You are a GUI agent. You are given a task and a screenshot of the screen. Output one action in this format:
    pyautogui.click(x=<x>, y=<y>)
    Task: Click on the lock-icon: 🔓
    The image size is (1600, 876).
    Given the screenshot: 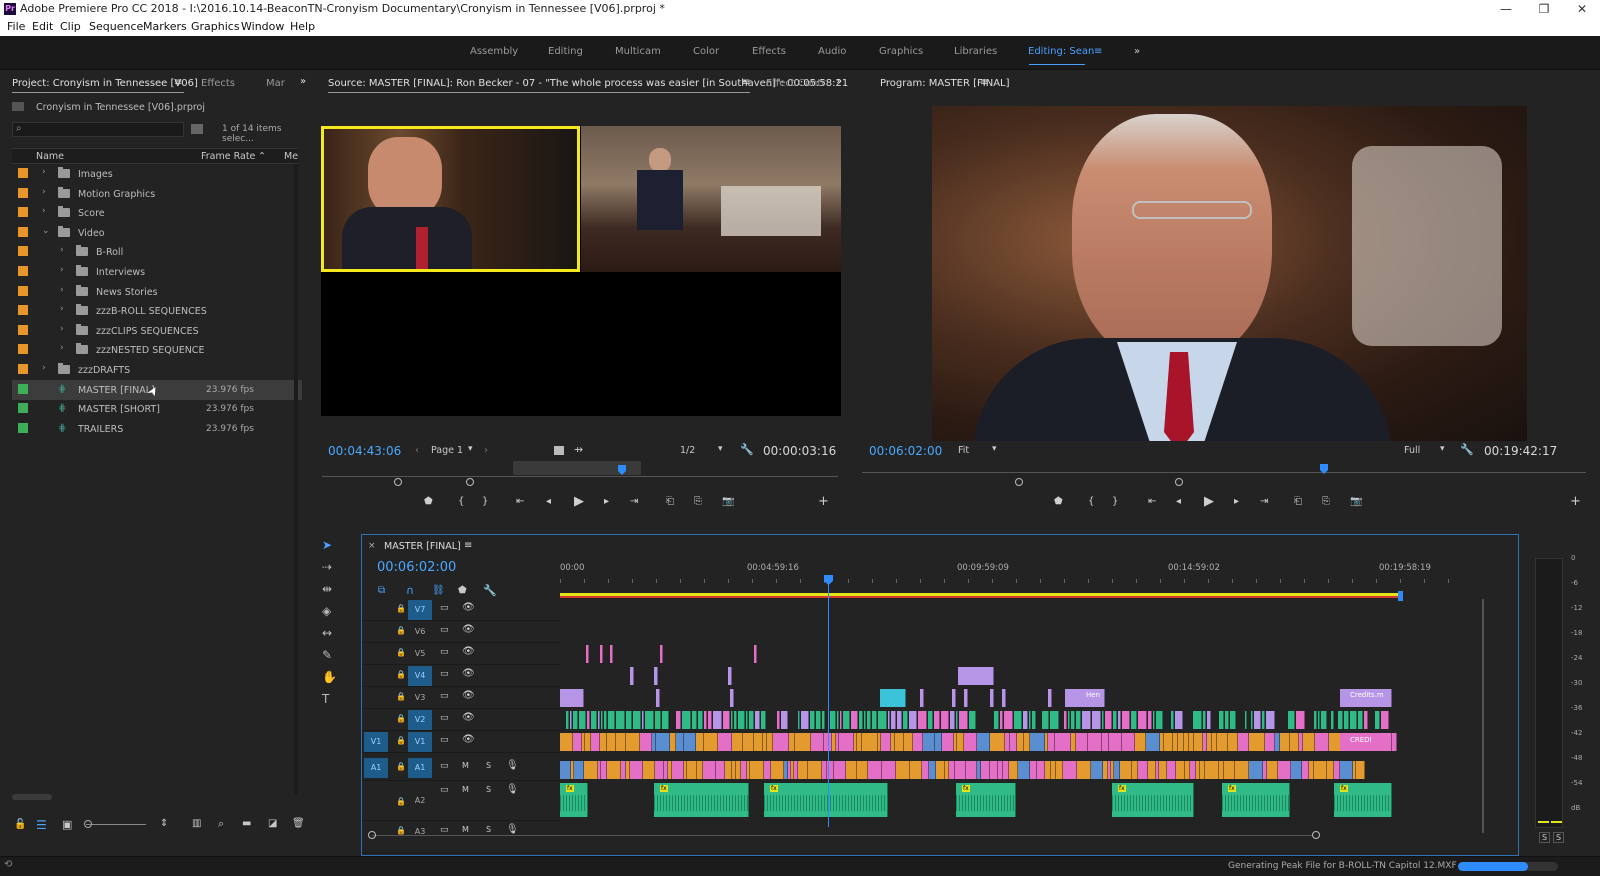 What is the action you would take?
    pyautogui.click(x=20, y=824)
    